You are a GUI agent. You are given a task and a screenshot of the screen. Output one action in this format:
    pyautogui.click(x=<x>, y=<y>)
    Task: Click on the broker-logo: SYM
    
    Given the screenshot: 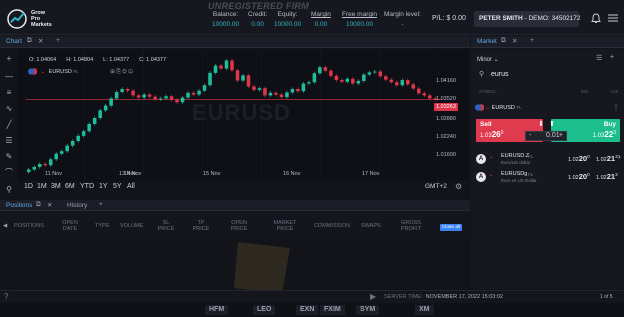 What is the action you would take?
    pyautogui.click(x=368, y=310)
    